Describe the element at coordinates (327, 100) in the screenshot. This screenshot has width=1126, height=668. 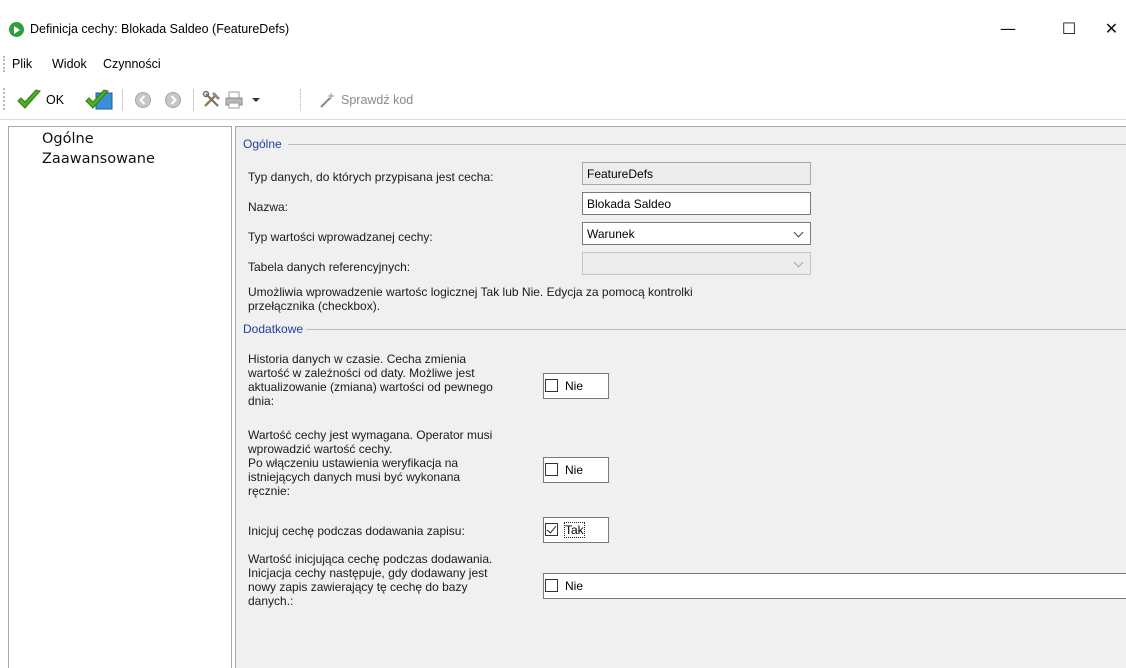
I see `magic-wand-icon` at that location.